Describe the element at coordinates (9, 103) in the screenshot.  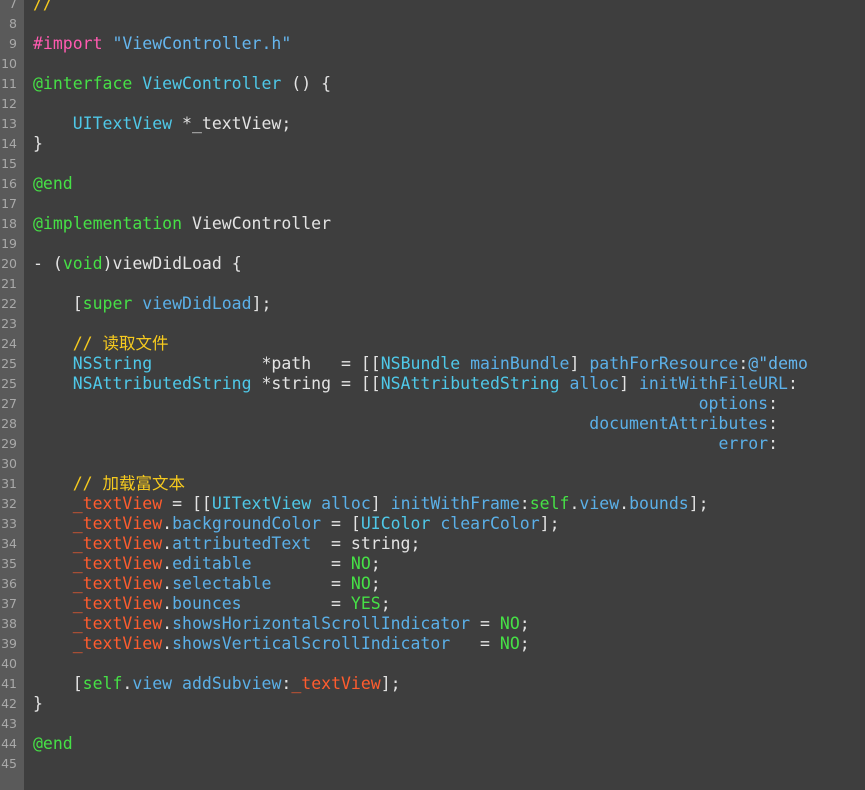
I see `line-number: 12` at that location.